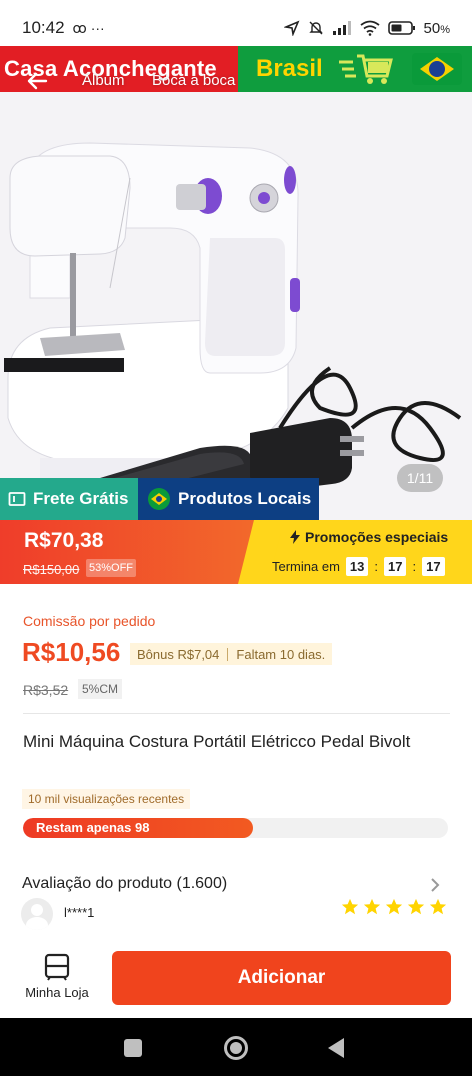 The width and height of the screenshot is (472, 1076). What do you see at coordinates (420, 478) in the screenshot?
I see `image-page-indicator: 1/11` at bounding box center [420, 478].